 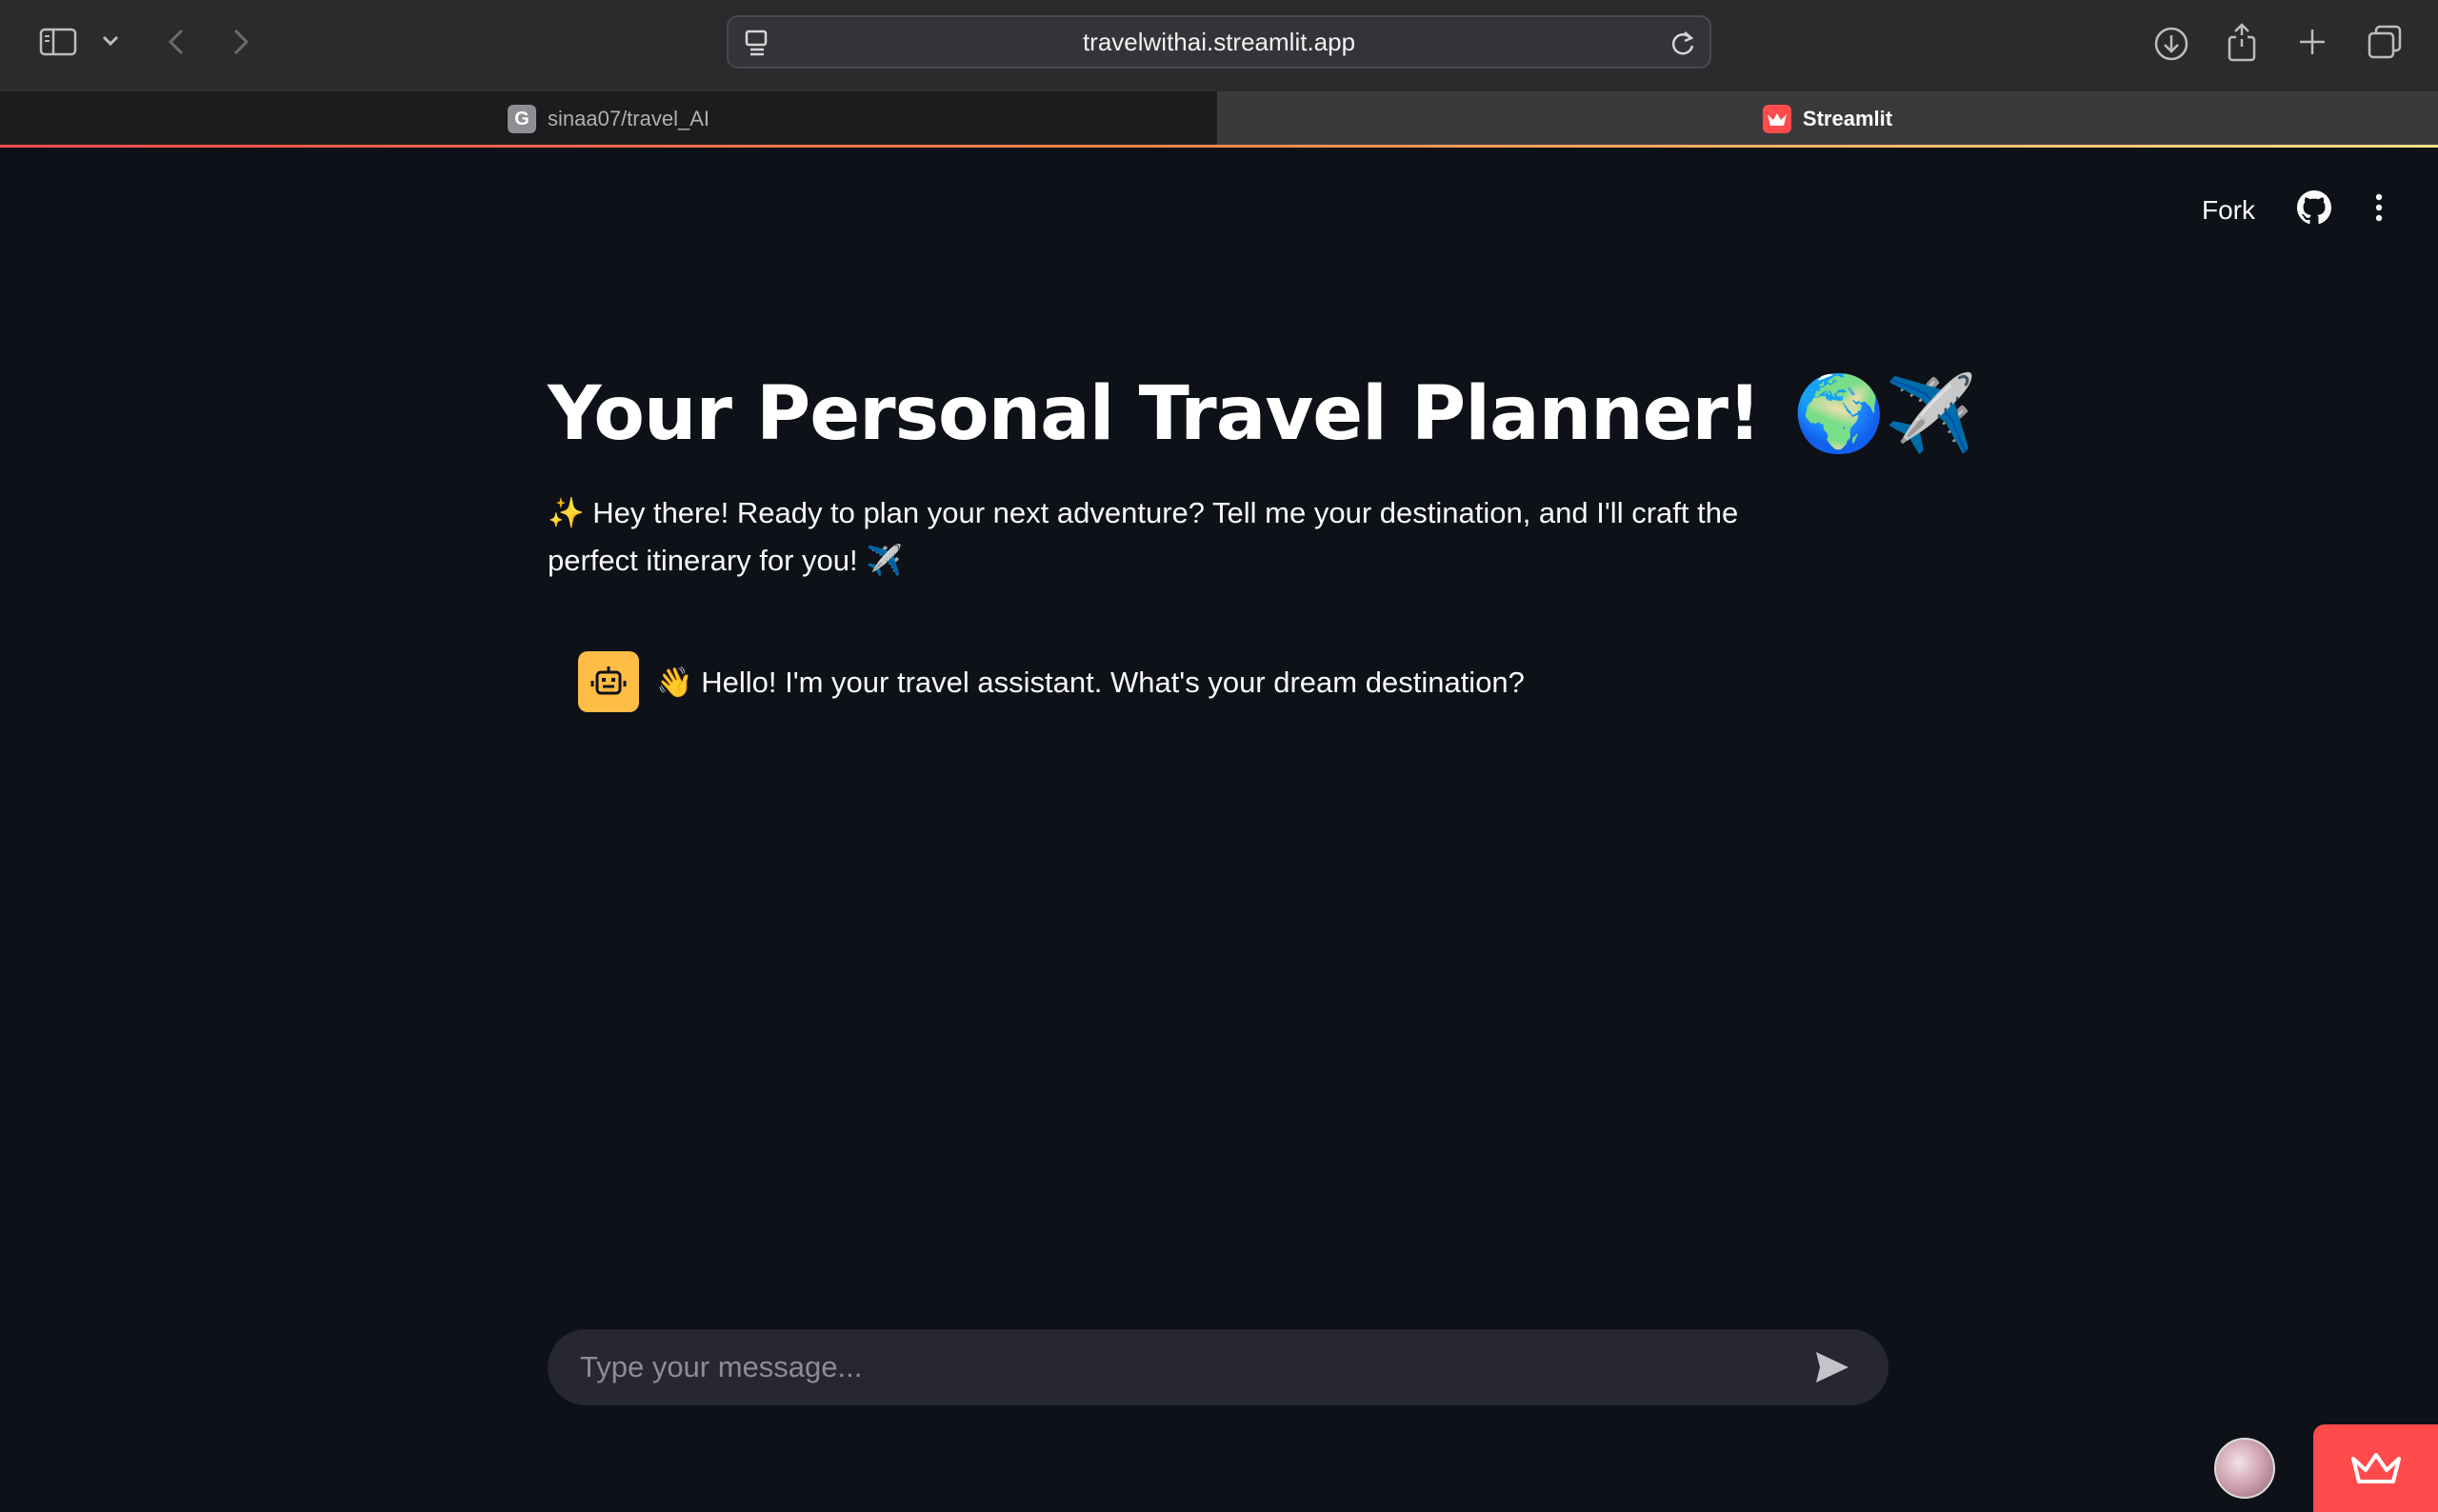 I want to click on browser-toolbar: travelwithai.streamlit.app, so click(x=1219, y=45).